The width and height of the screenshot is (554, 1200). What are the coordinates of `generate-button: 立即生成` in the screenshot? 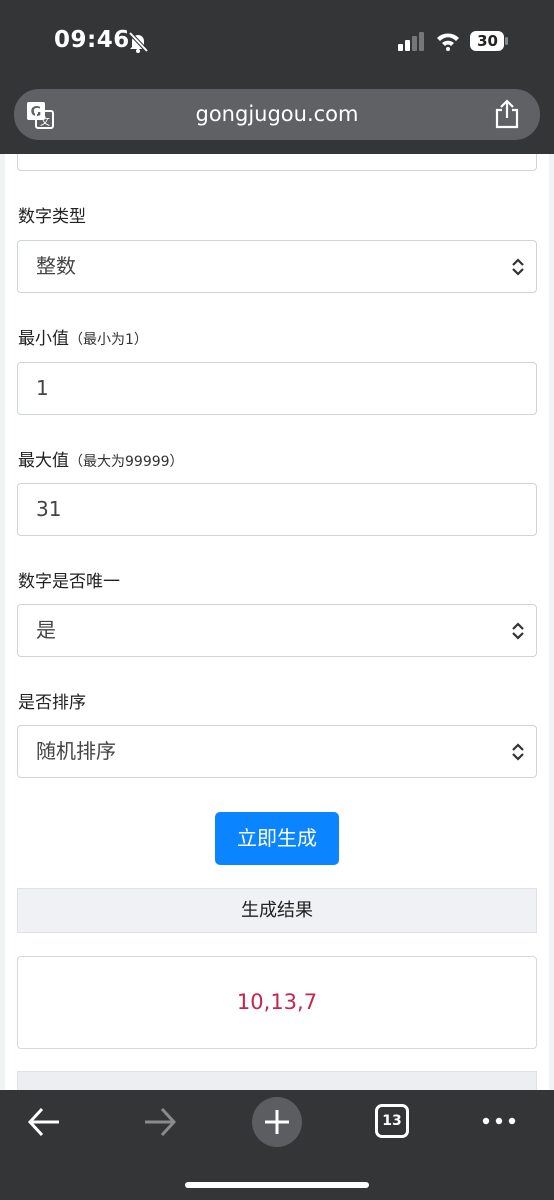 It's located at (277, 838).